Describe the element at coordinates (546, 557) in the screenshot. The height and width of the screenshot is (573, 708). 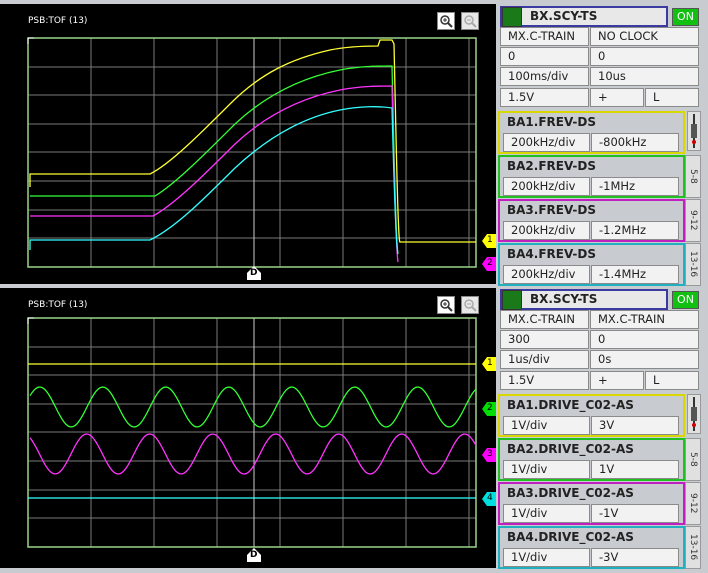
I see `channel-scale-4-bottom: 1V/div` at that location.